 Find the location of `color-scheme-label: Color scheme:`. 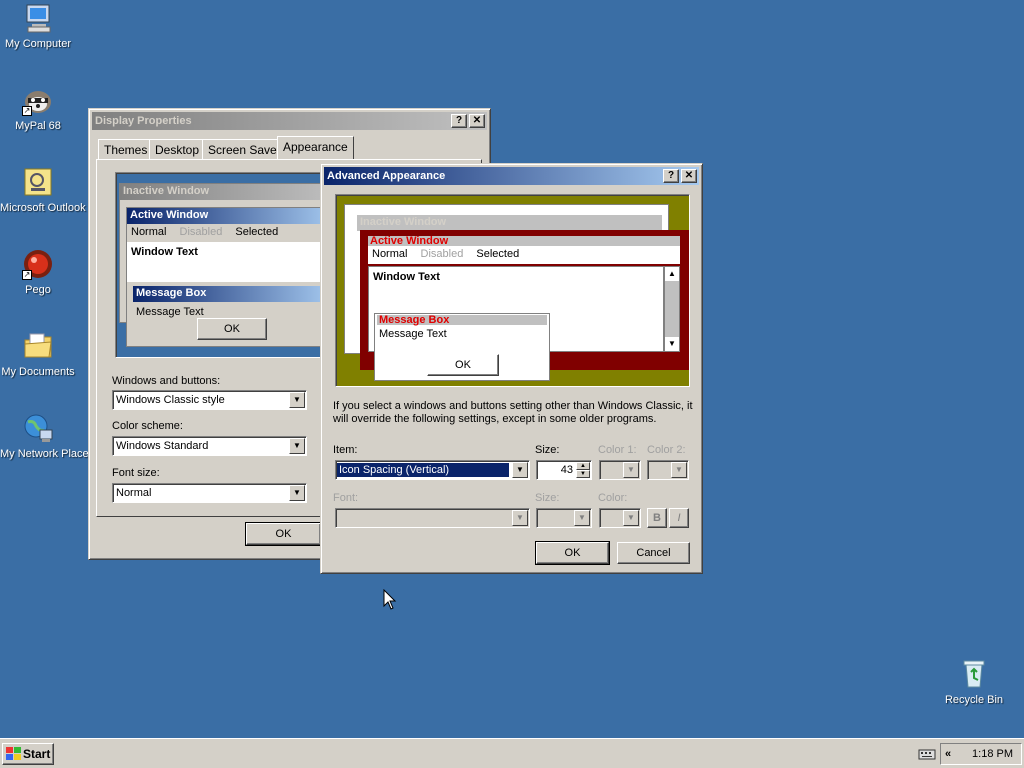

color-scheme-label: Color scheme: is located at coordinates (147, 426).